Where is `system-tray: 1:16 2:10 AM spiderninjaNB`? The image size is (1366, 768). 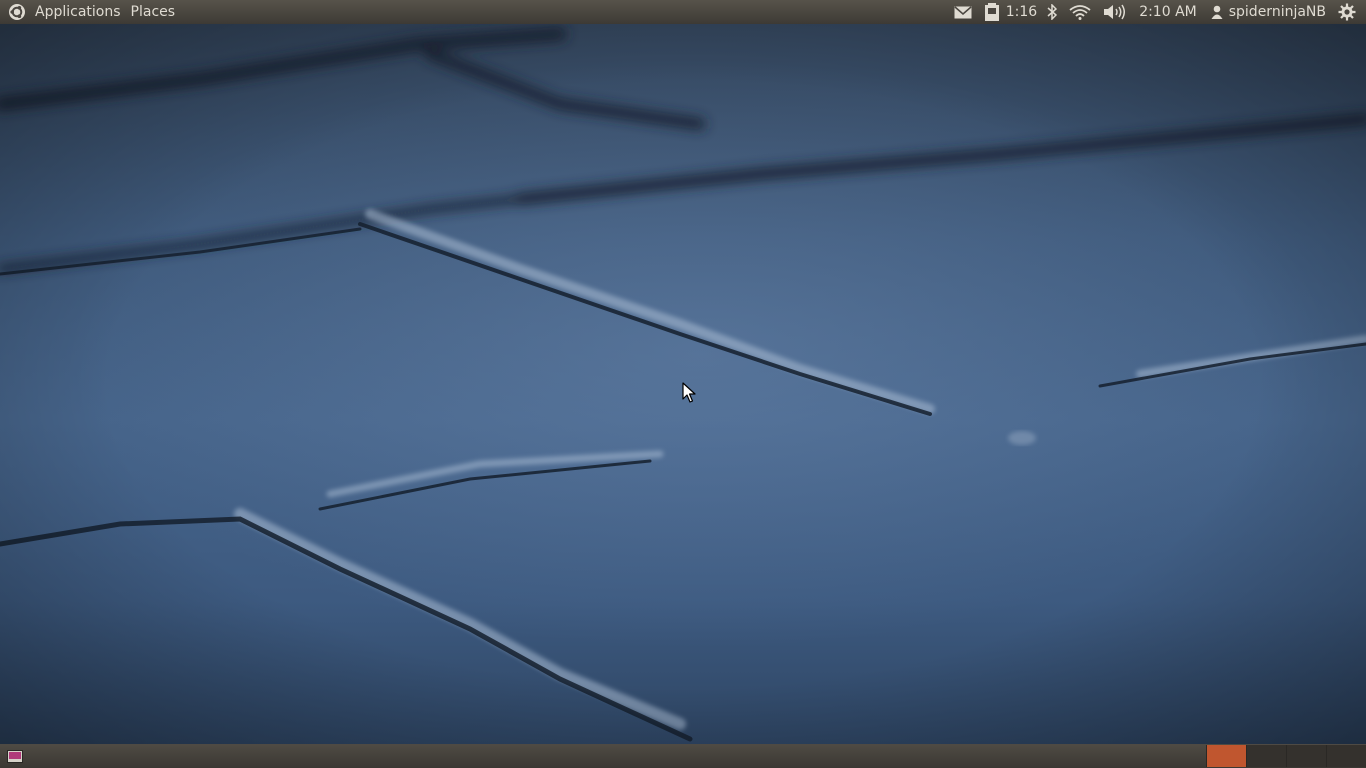 system-tray: 1:16 2:10 AM spiderninjaNB is located at coordinates (1157, 12).